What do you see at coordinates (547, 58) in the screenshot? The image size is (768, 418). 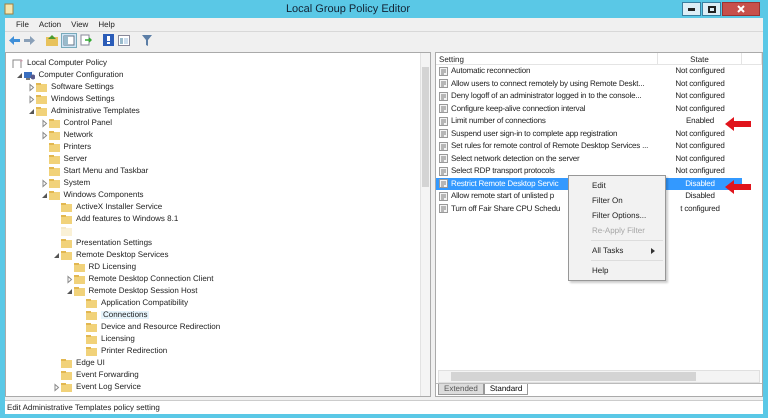 I see `column-header: Setting` at bounding box center [547, 58].